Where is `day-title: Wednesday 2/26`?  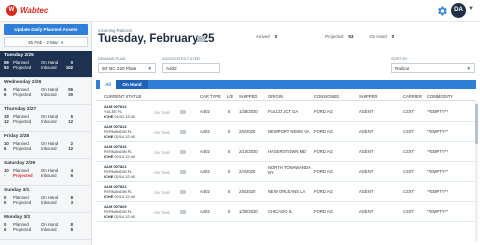 day-title: Wednesday 2/26 is located at coordinates (23, 82).